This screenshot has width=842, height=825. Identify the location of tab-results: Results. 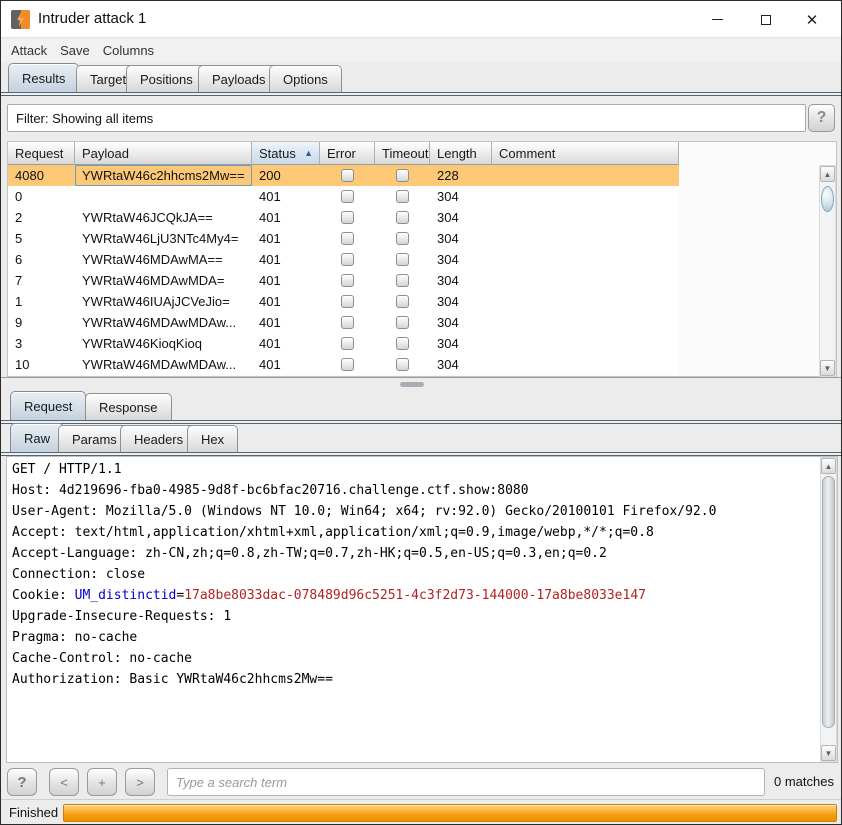
(44, 77).